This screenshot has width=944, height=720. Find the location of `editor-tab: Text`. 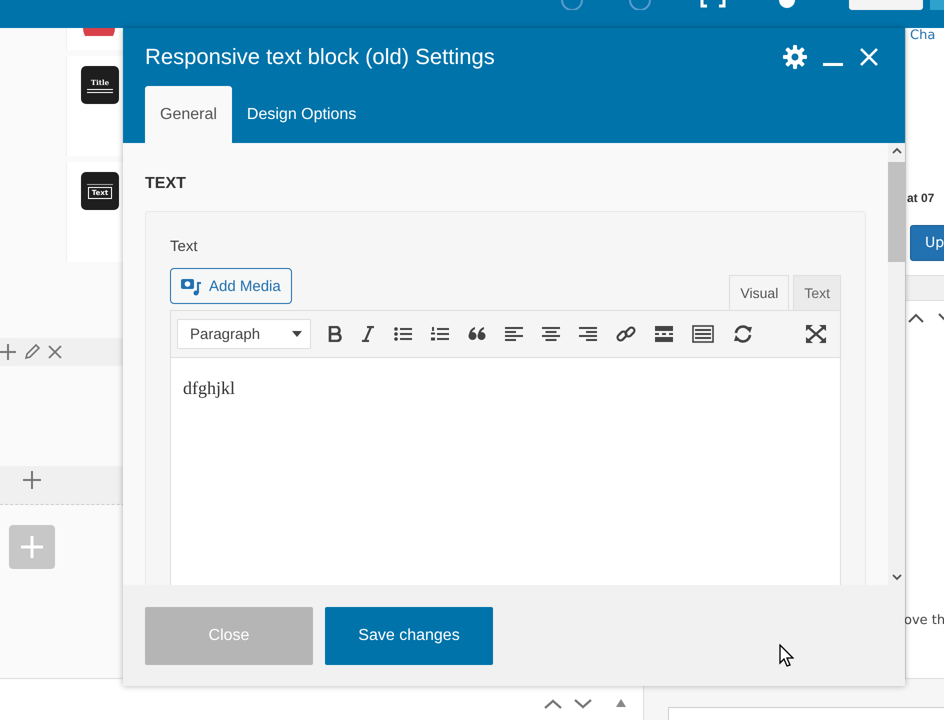

editor-tab: Text is located at coordinates (817, 292).